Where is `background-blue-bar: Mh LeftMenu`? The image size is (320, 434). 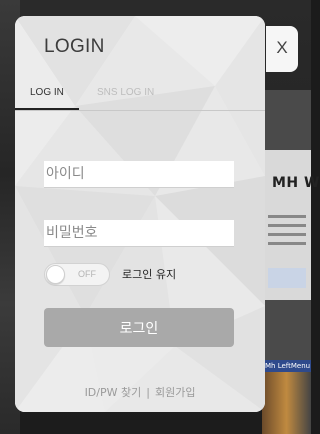
background-blue-bar: Mh LeftMenu is located at coordinates (286, 366).